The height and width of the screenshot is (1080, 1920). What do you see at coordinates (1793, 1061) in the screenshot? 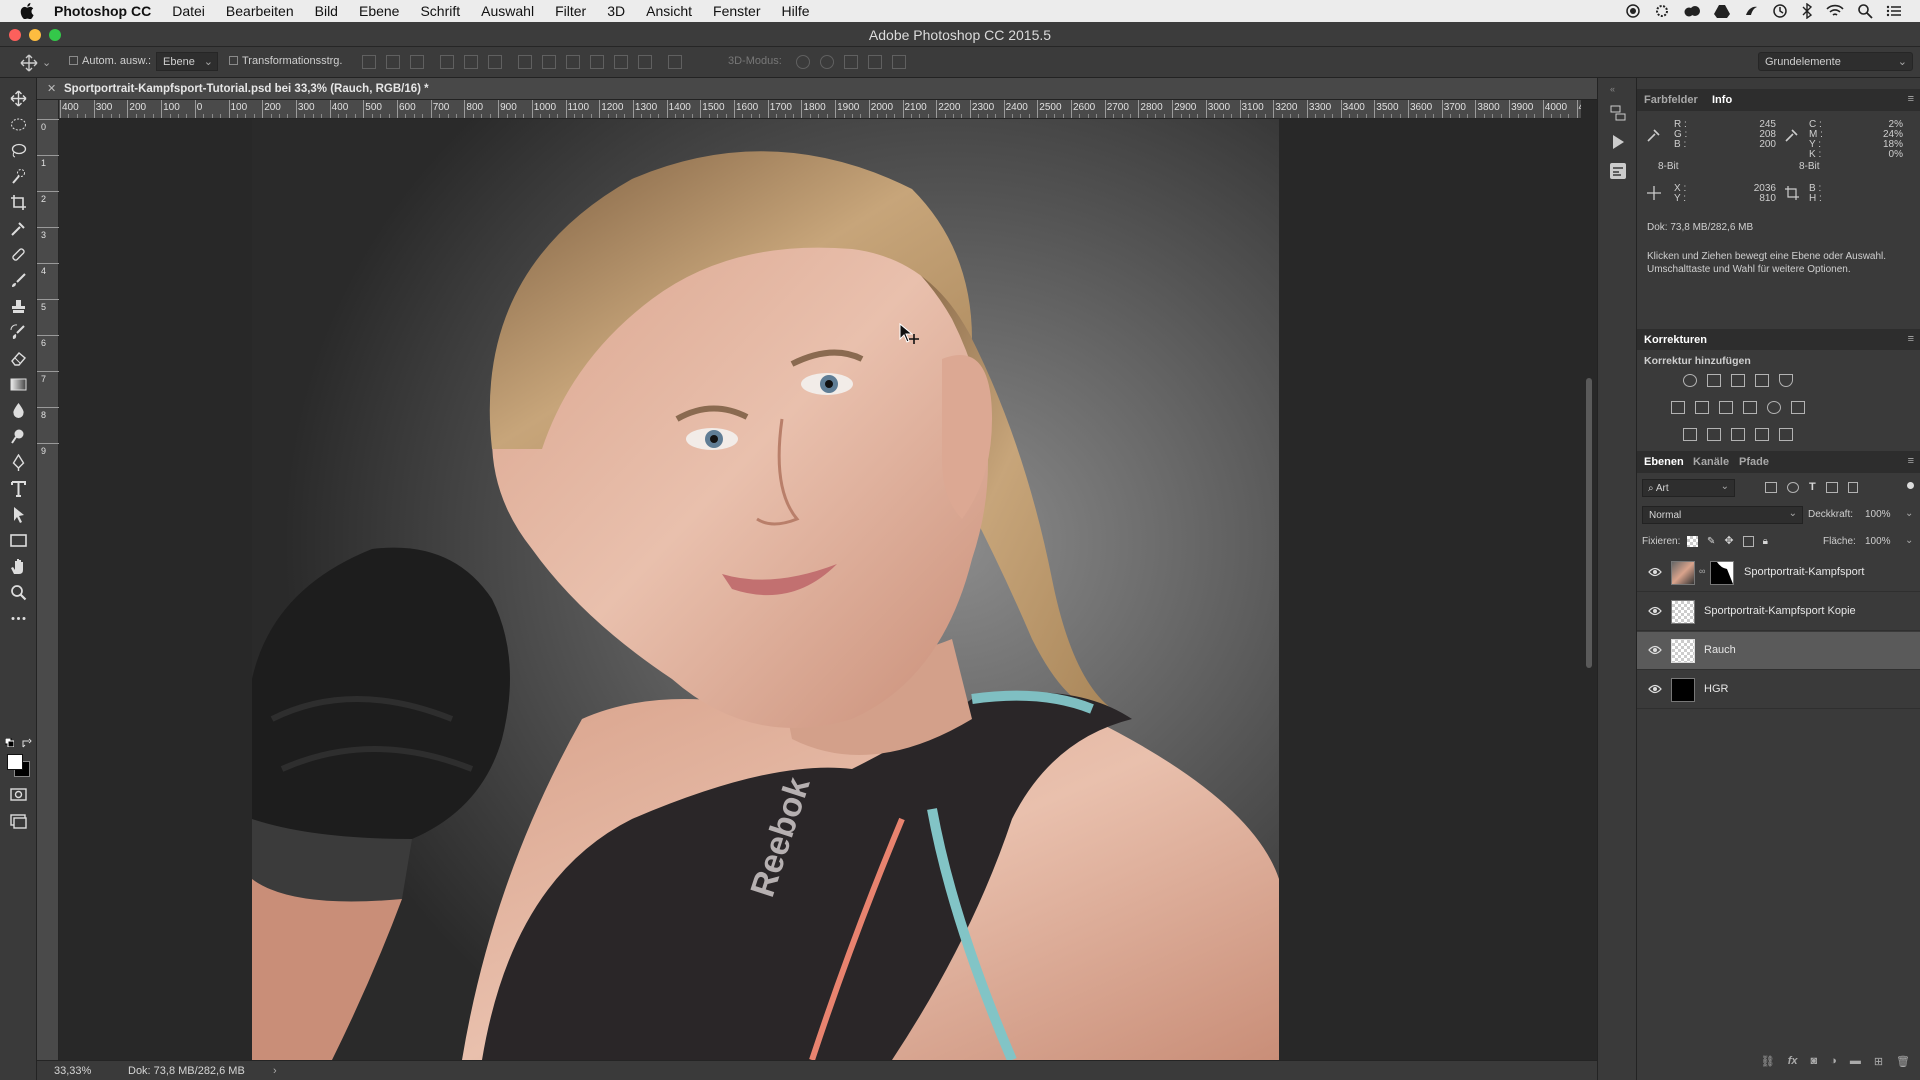
I see `fx-icon: fx` at bounding box center [1793, 1061].